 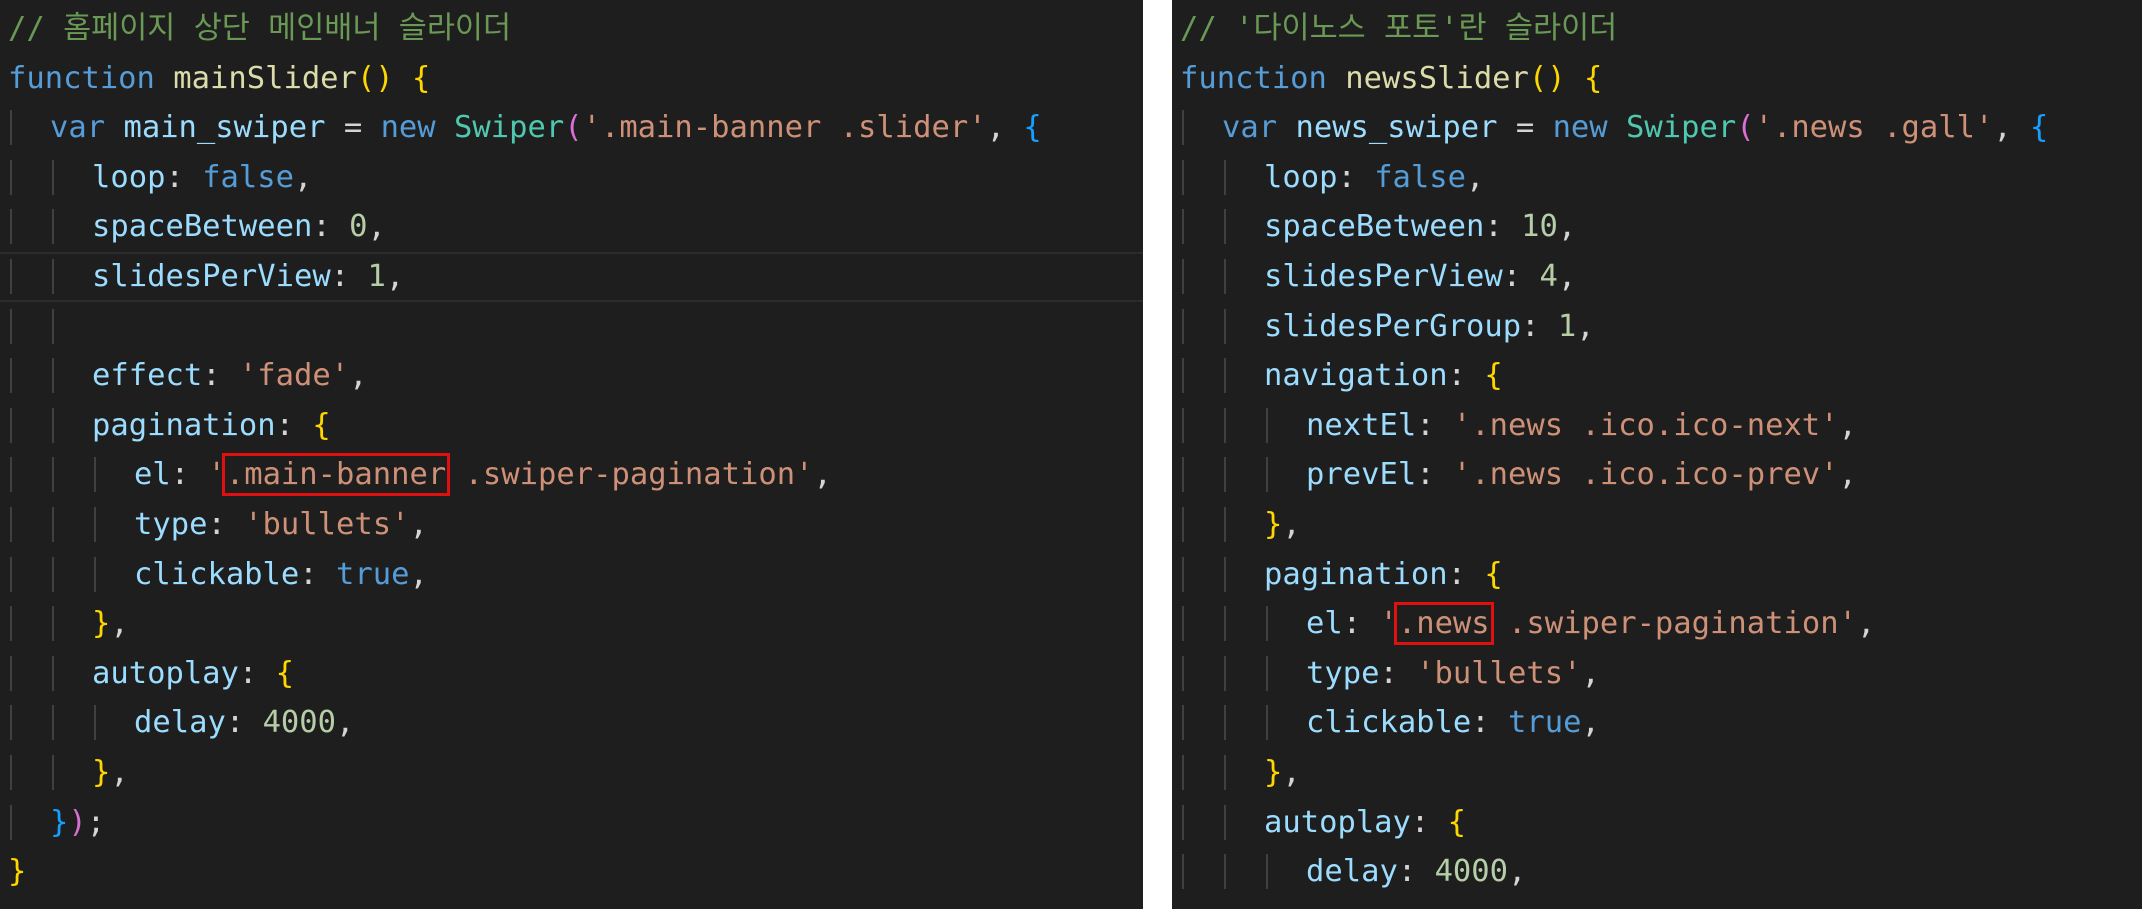 I want to click on code-line-content: // 홈페이지 상단 메인배너 슬라이더, so click(x=259, y=28).